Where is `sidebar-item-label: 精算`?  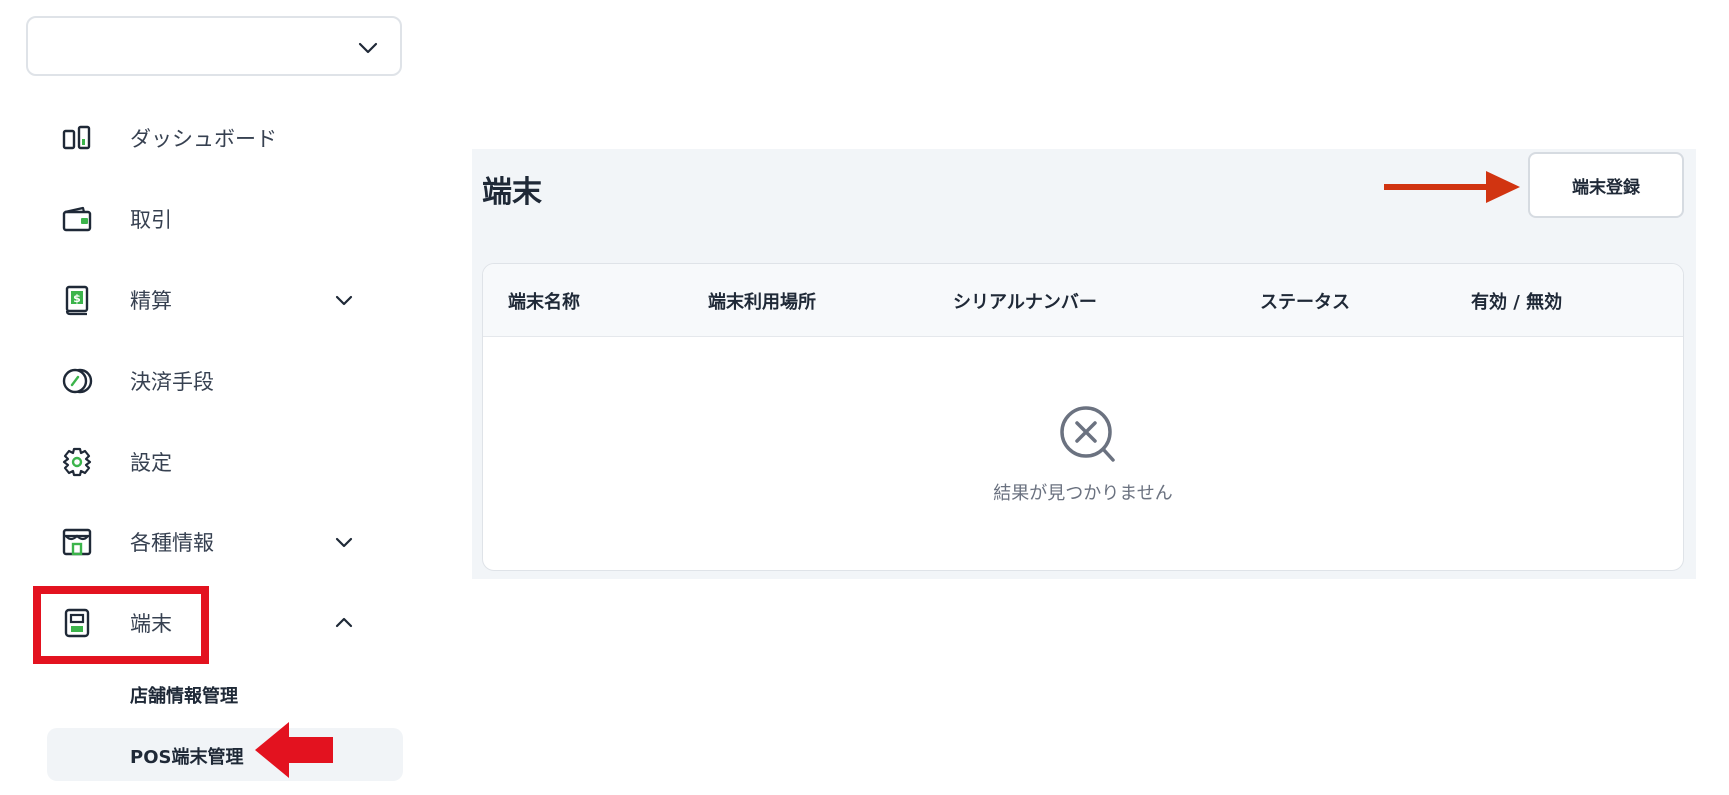 sidebar-item-label: 精算 is located at coordinates (151, 301).